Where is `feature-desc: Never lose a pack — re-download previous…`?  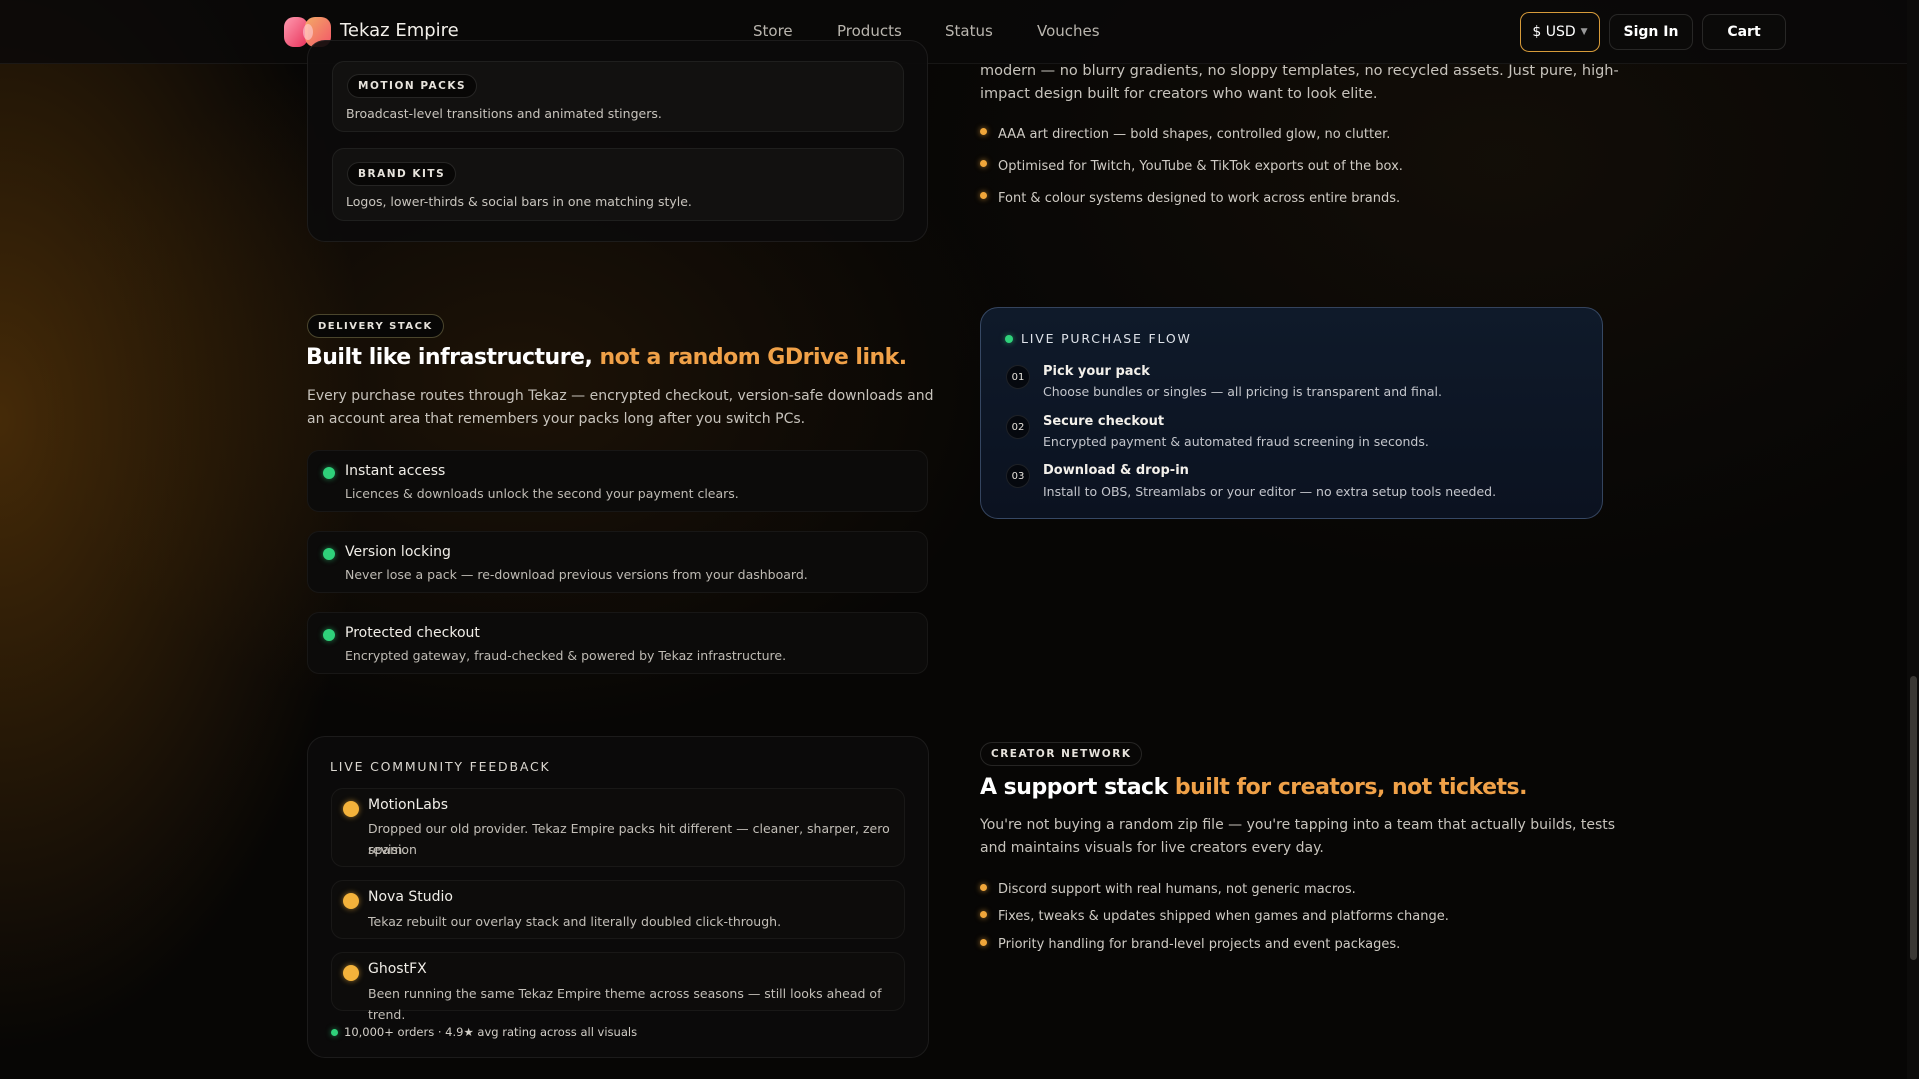
feature-desc: Never lose a pack — re-download previous… is located at coordinates (576, 574).